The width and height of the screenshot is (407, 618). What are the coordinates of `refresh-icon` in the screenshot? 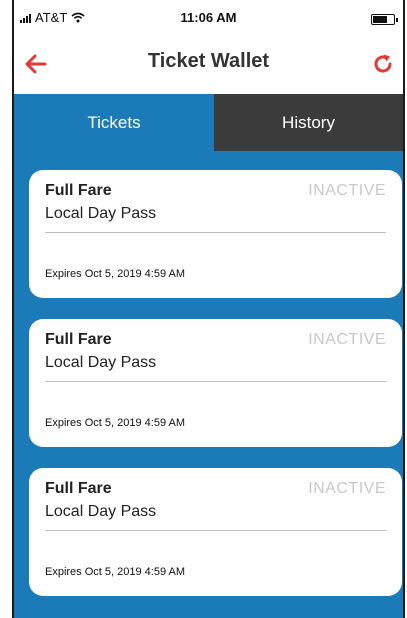 It's located at (383, 63).